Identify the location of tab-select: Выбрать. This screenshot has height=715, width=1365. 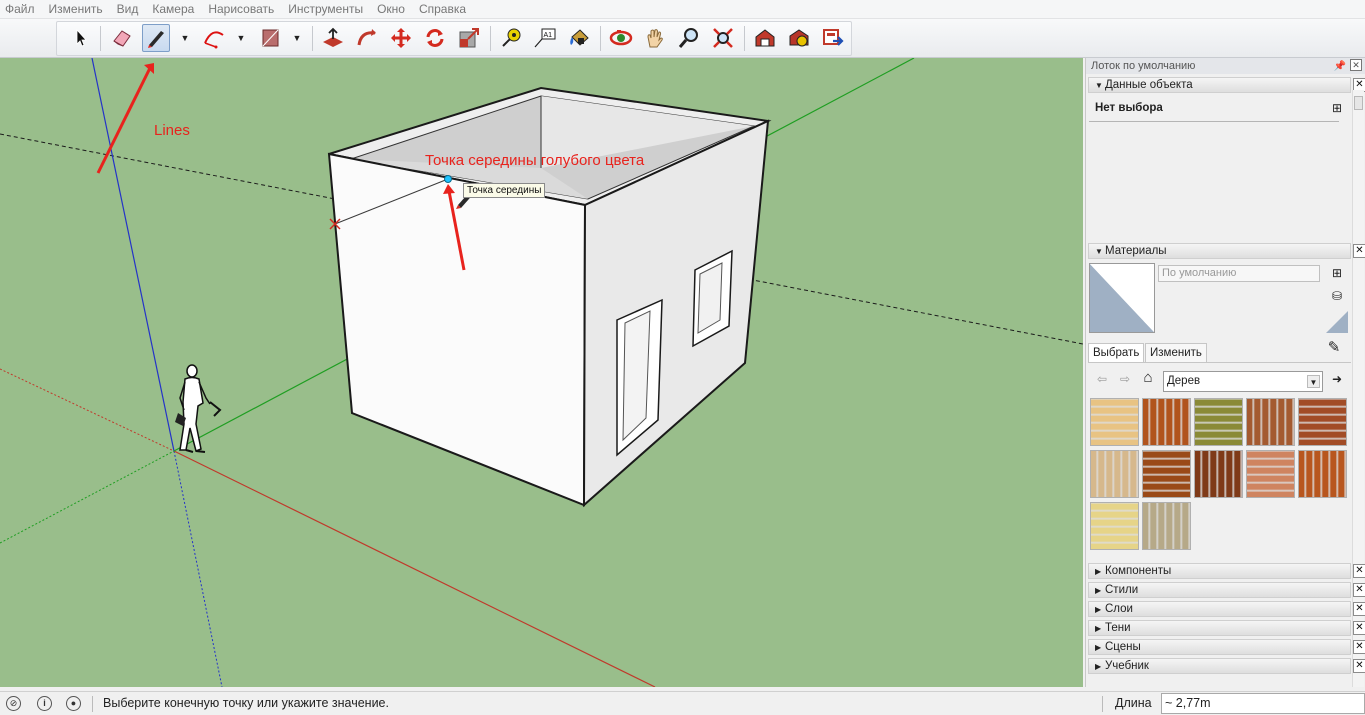
(1116, 353).